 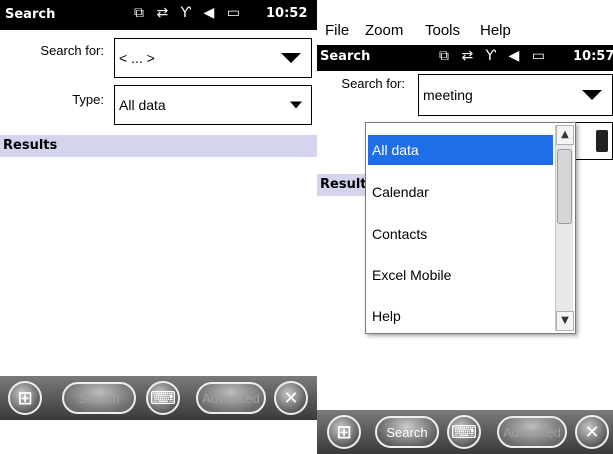 What do you see at coordinates (213, 105) in the screenshot?
I see `type-select: All data` at bounding box center [213, 105].